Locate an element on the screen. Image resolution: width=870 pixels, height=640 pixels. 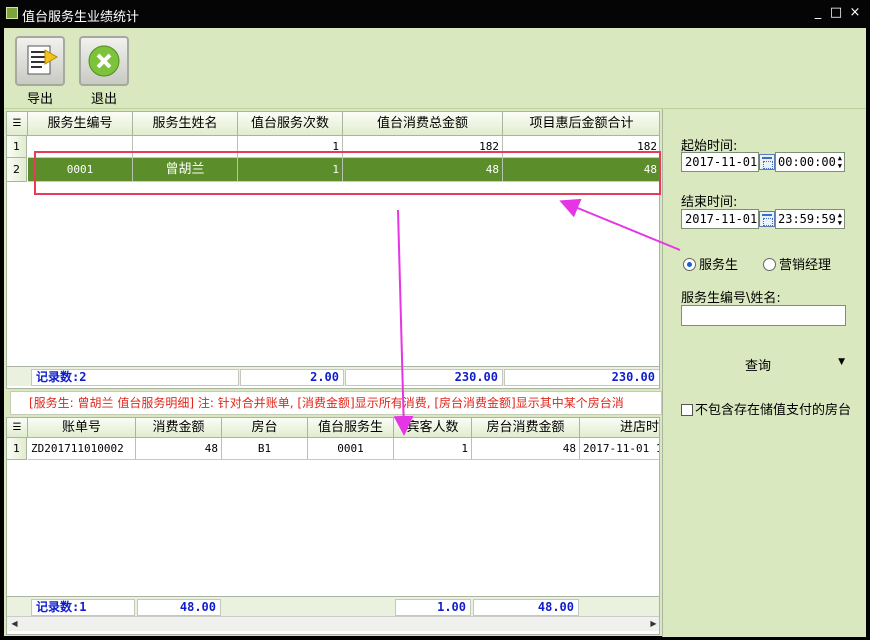
radio-manager: 营销经理 is located at coordinates (797, 263).